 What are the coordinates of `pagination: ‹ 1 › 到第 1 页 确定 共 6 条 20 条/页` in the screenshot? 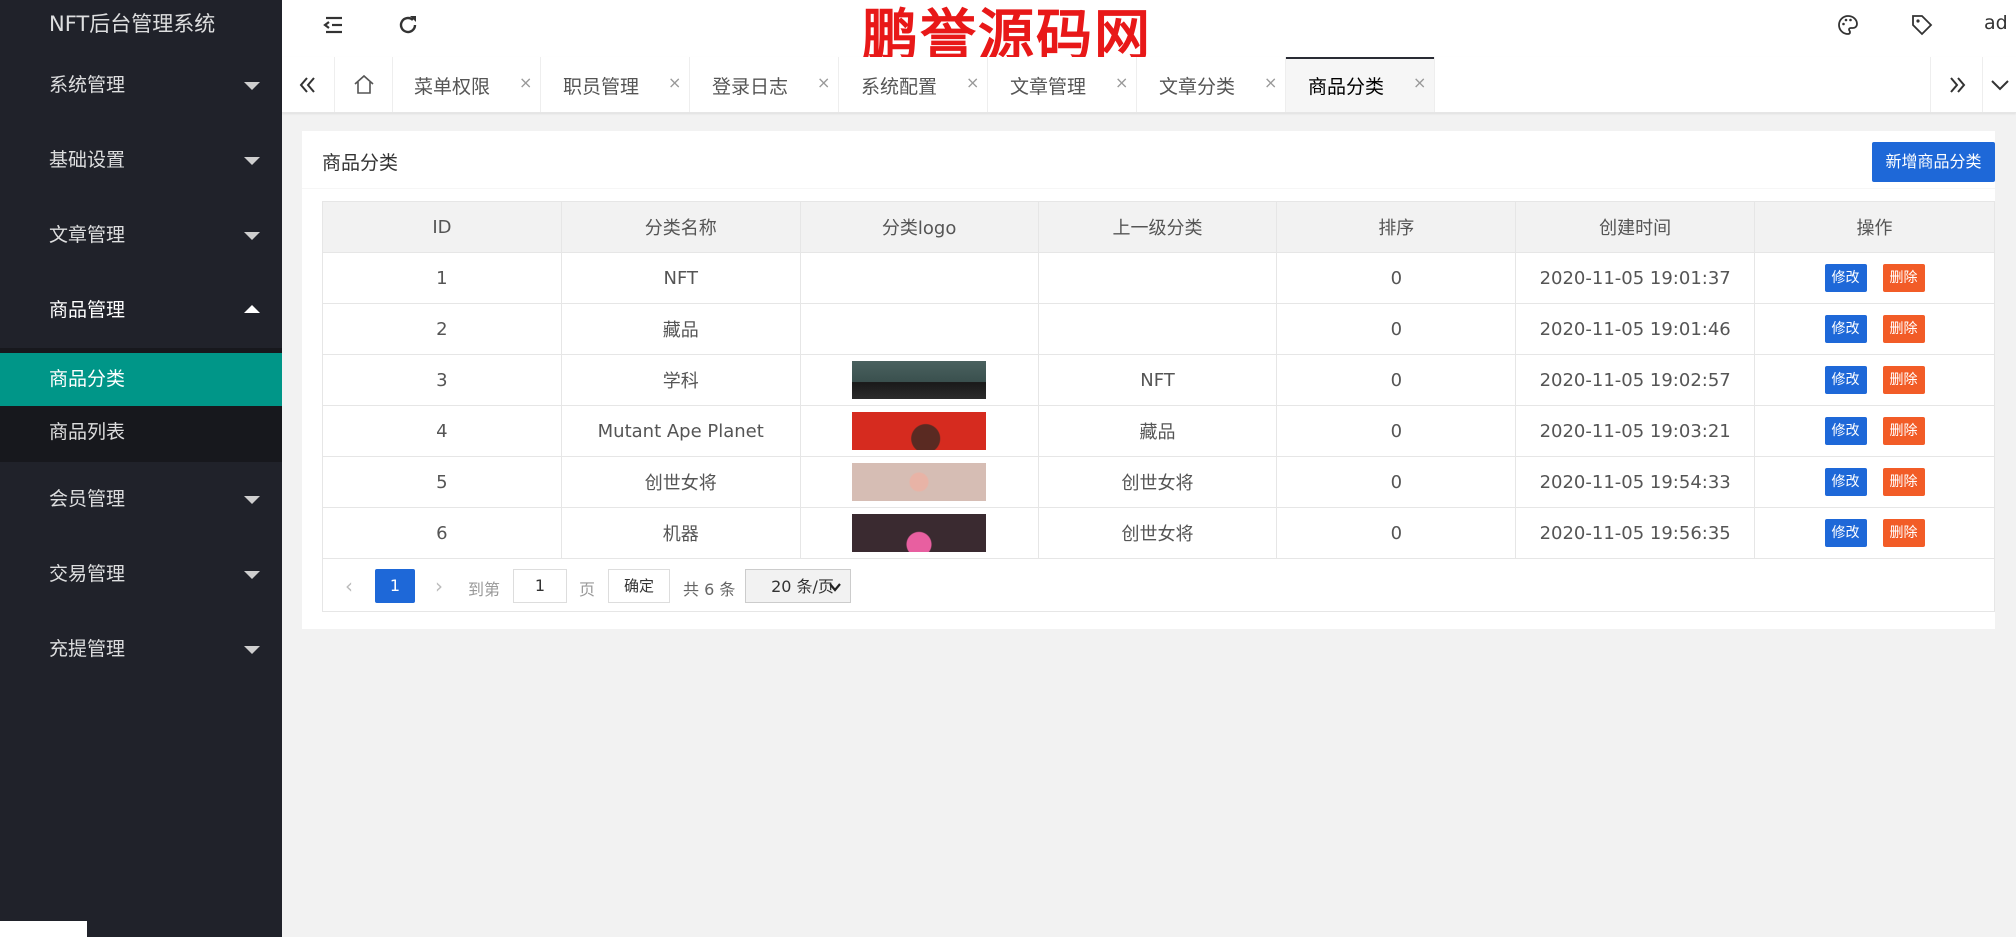 It's located at (1158, 585).